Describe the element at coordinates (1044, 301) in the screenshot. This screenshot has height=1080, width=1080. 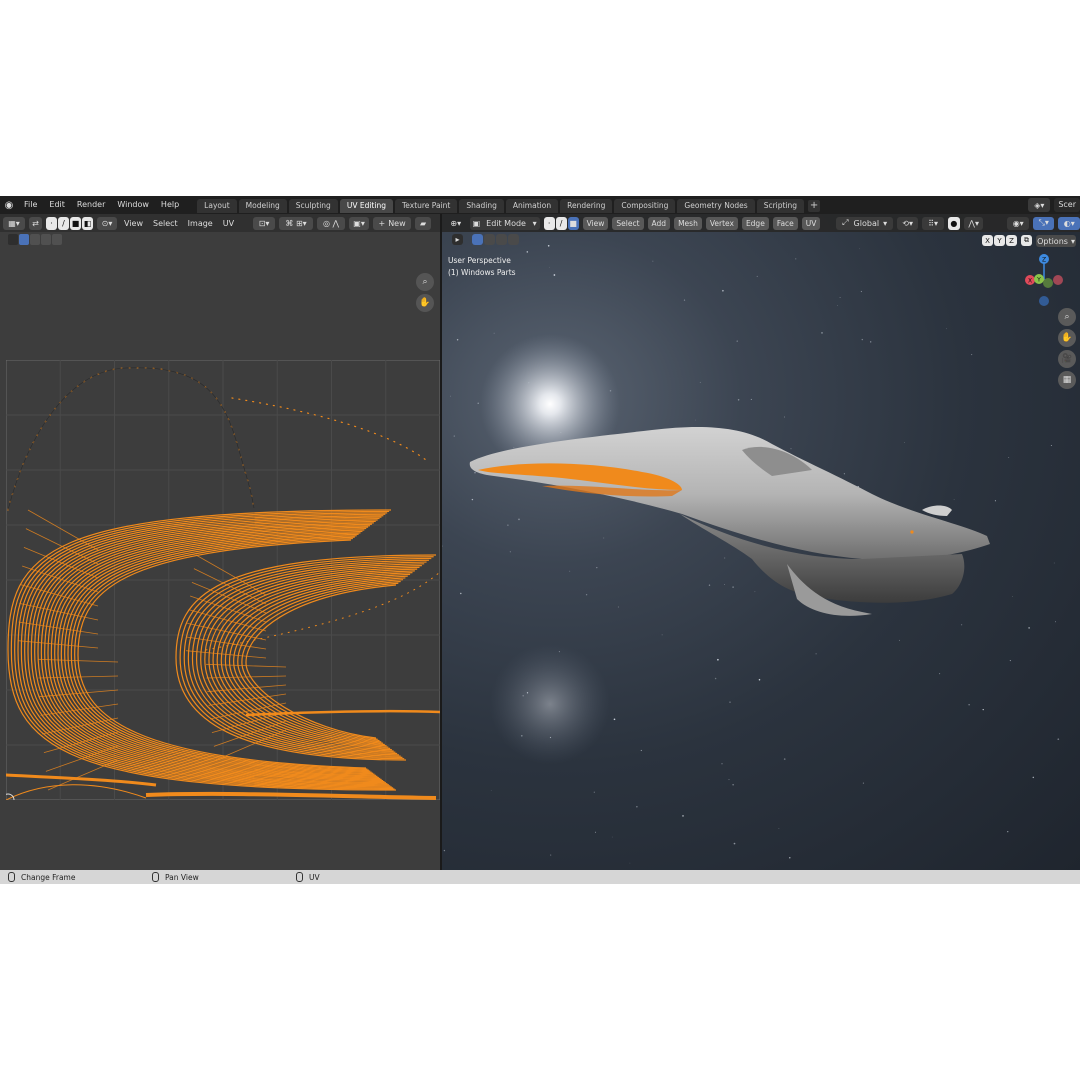
I see `gizmo-neg-z-axis` at that location.